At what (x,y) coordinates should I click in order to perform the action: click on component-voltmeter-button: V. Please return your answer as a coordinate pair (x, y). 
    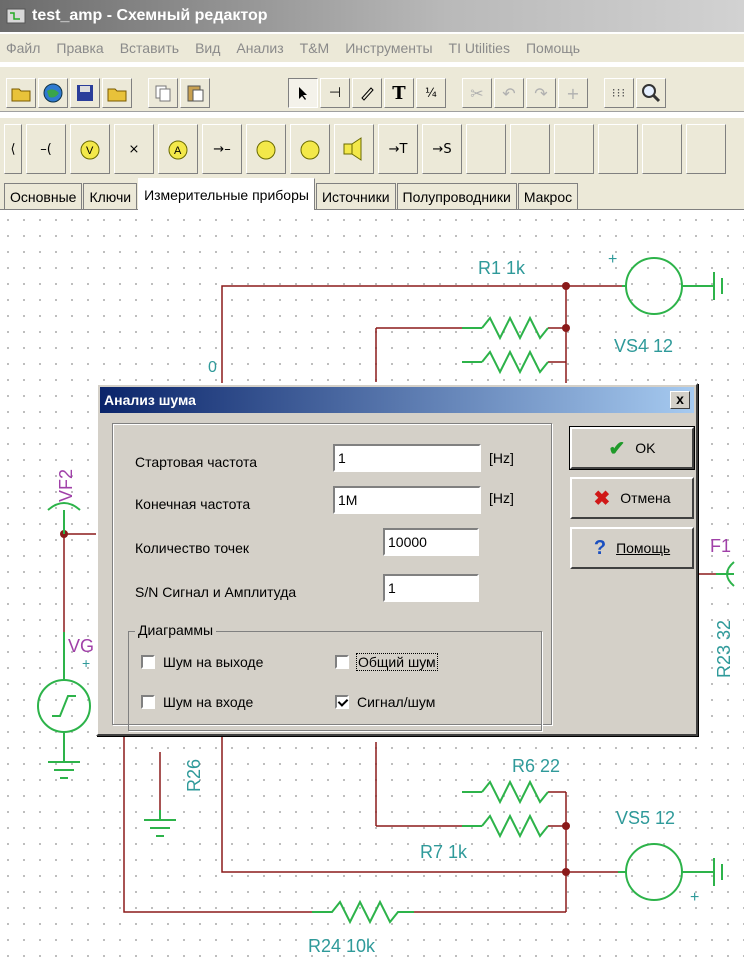
    Looking at the image, I should click on (90, 149).